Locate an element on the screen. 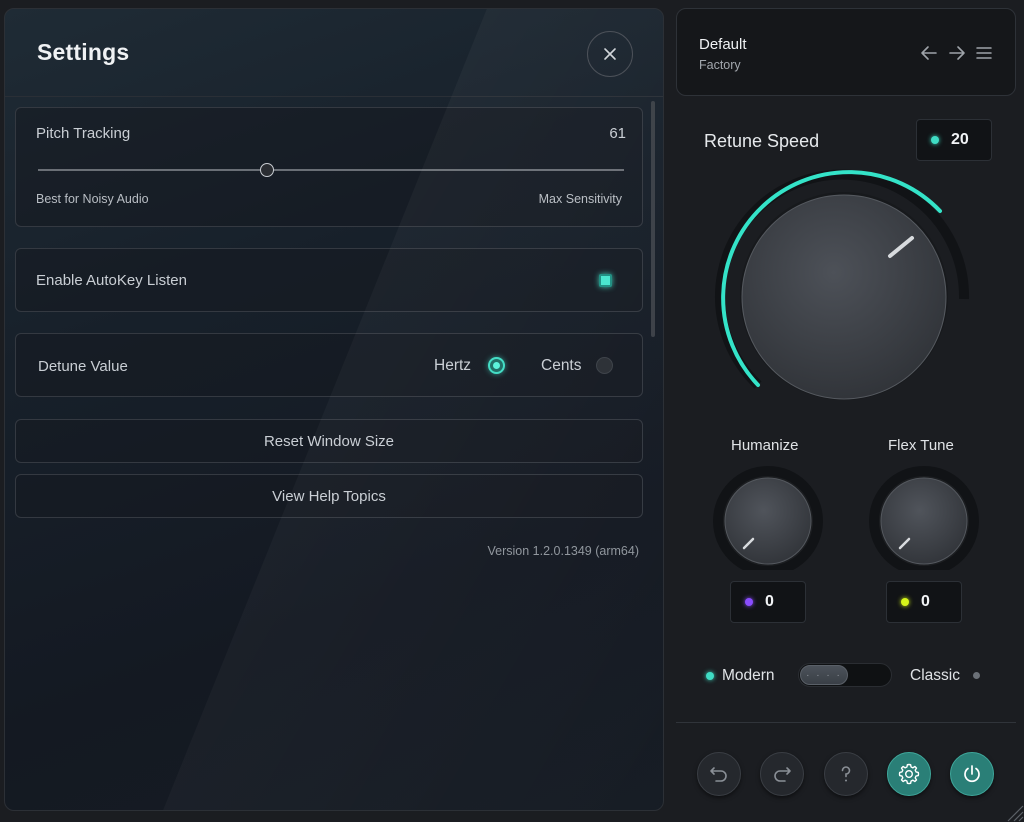 The height and width of the screenshot is (822, 1024). humanize-value: 0 is located at coordinates (769, 601).